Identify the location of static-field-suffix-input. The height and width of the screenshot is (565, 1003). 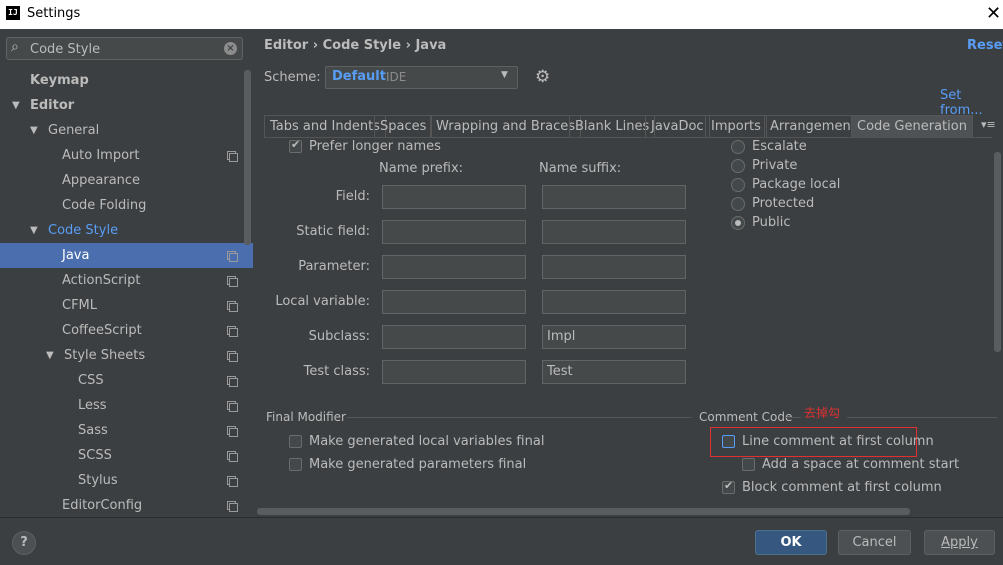
(614, 232).